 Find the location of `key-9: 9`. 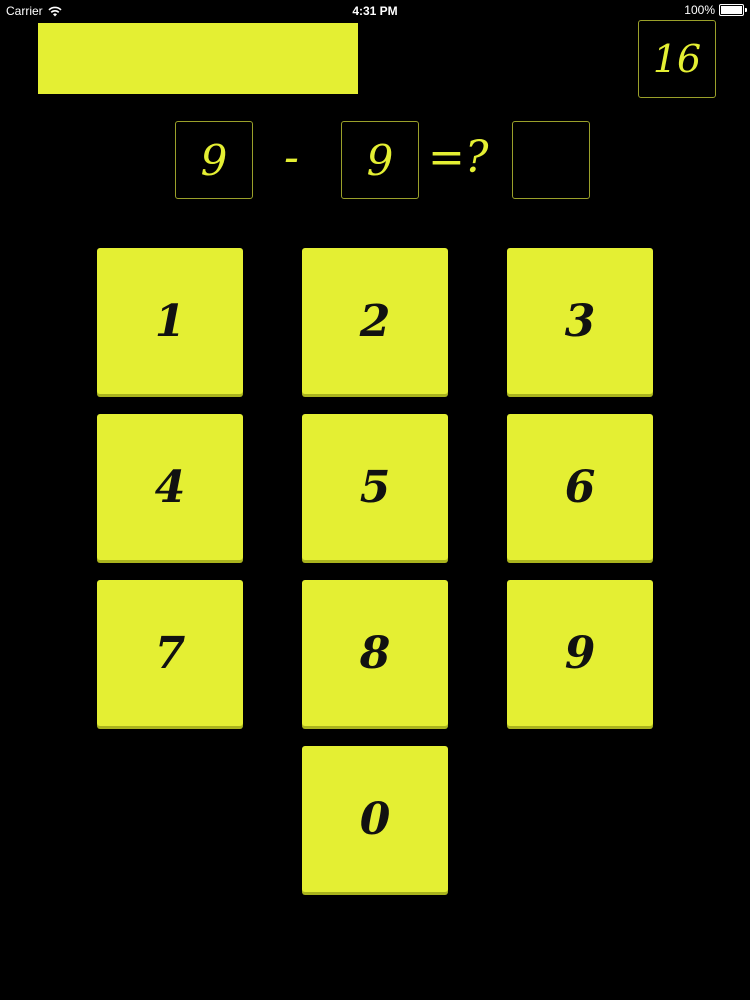

key-9: 9 is located at coordinates (580, 653).